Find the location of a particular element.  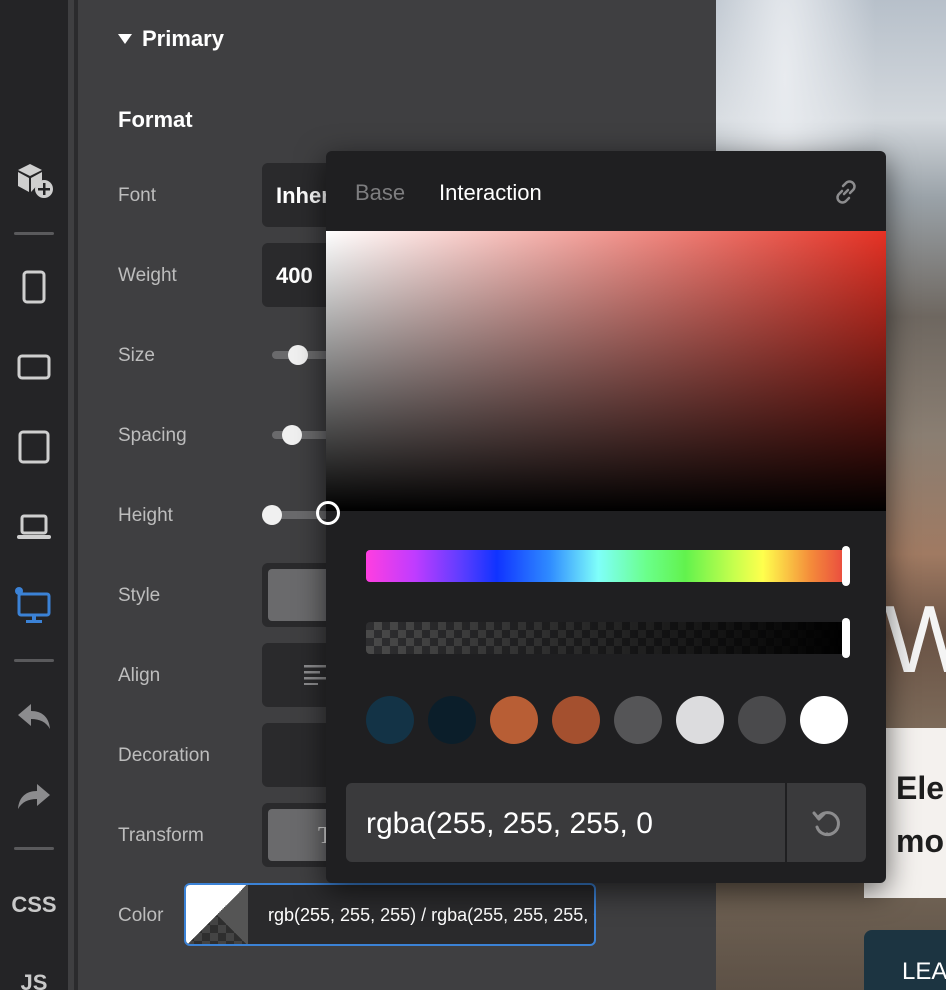

link-icon is located at coordinates (846, 192).